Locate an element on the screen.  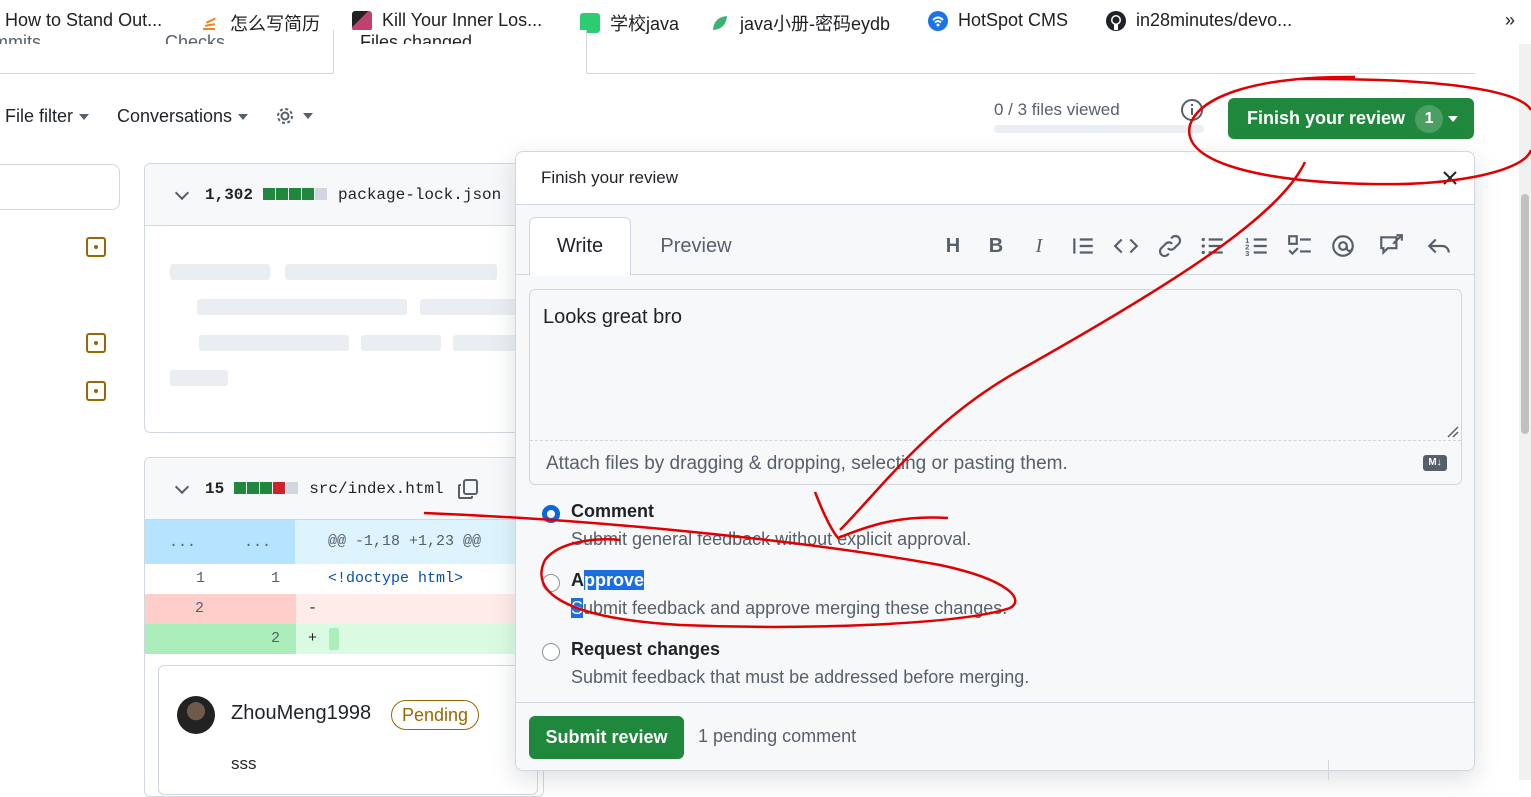
code-icon is located at coordinates (1126, 246).